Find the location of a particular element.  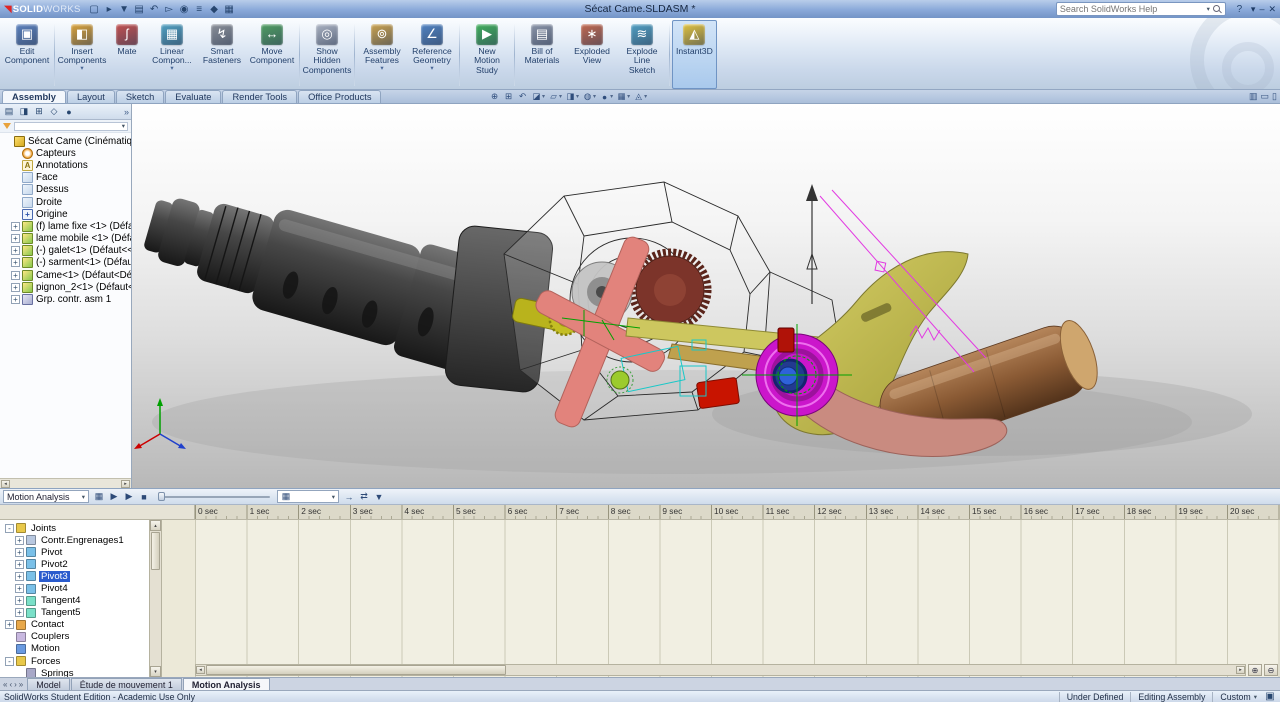

tab-office-products: Office Products is located at coordinates (340, 96).